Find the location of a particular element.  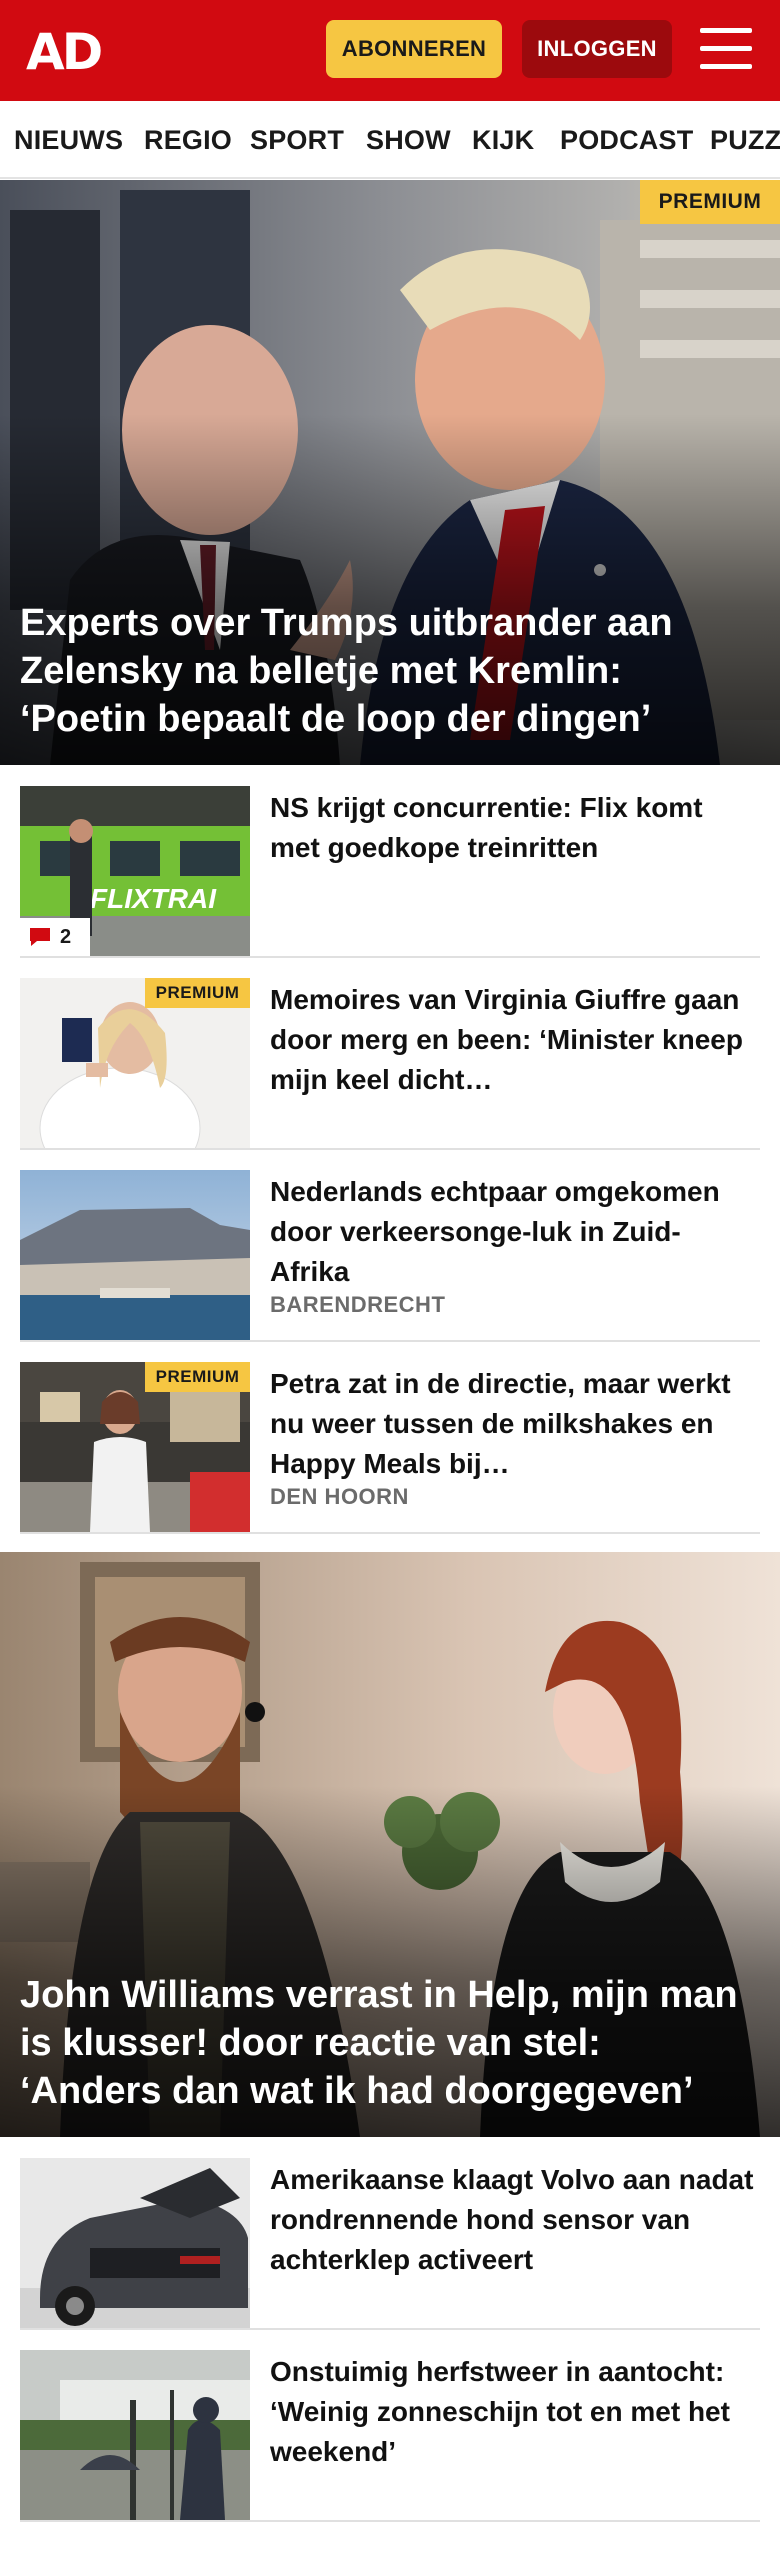

hamburger-menu-icon is located at coordinates (726, 49).